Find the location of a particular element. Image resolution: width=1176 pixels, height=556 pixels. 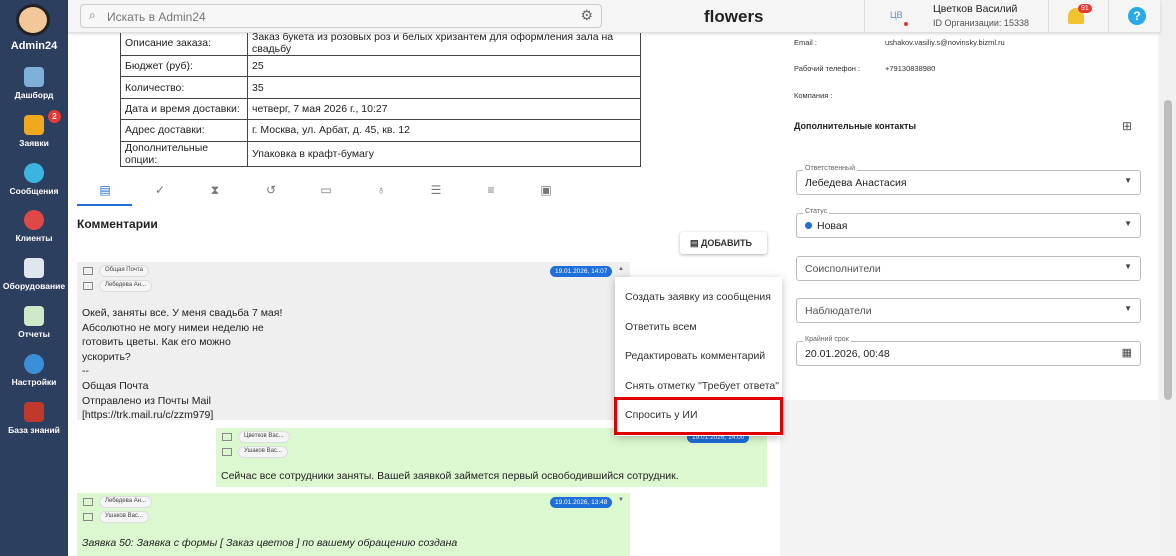

label: База знаний is located at coordinates (34, 430).